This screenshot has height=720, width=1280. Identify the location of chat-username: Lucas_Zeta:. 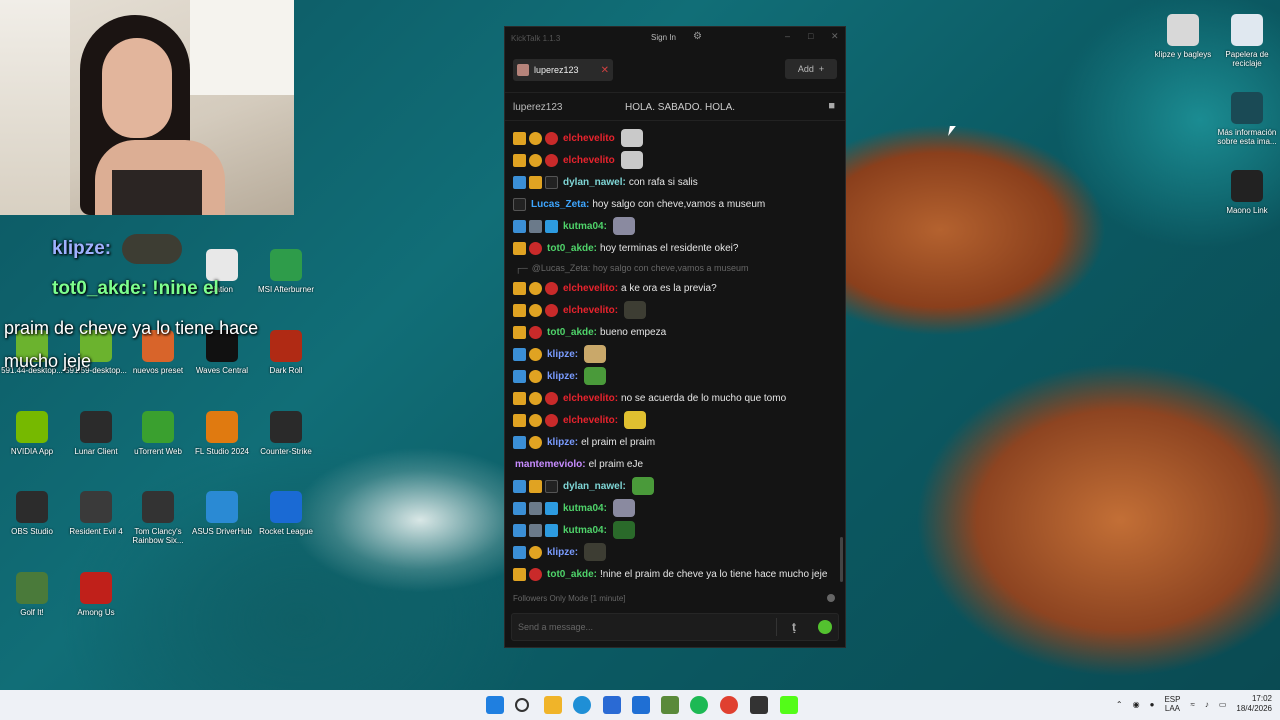
(560, 204).